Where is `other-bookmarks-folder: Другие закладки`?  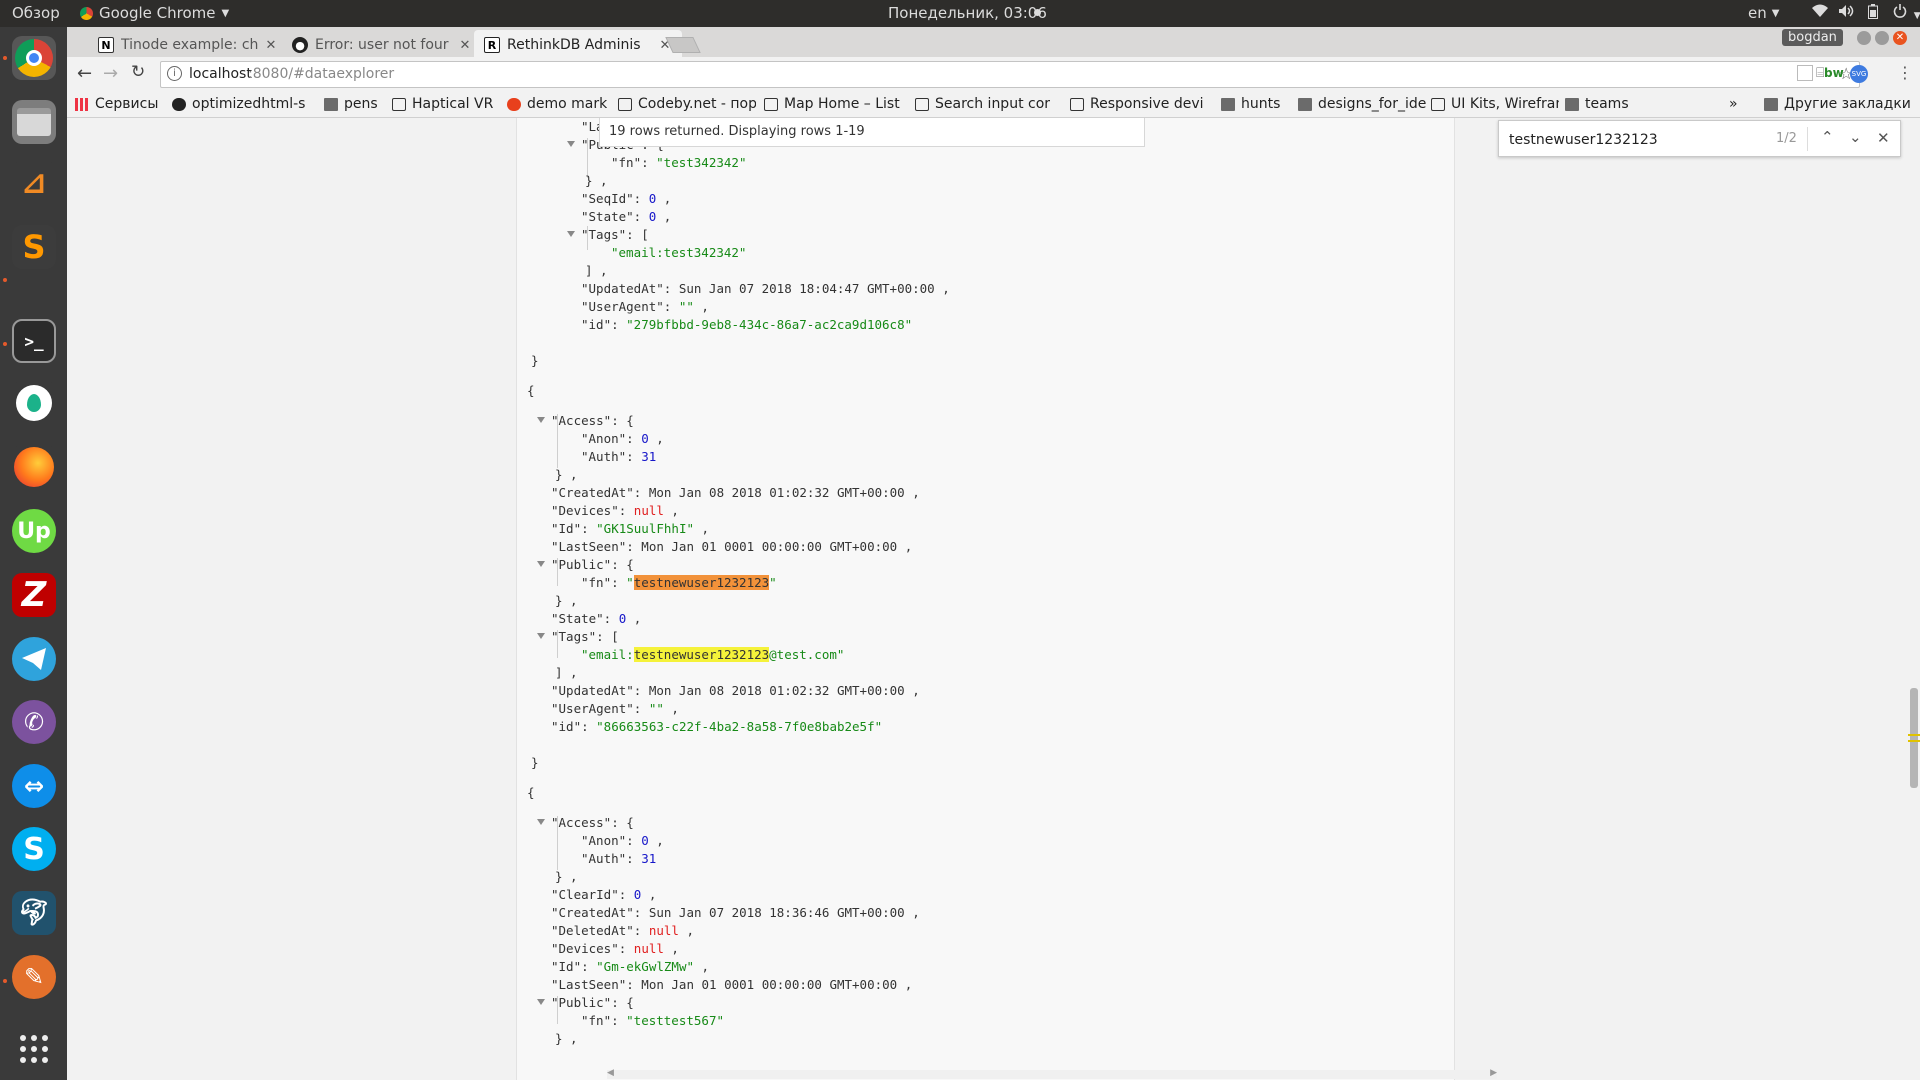
other-bookmarks-folder: Другие закладки is located at coordinates (1837, 104).